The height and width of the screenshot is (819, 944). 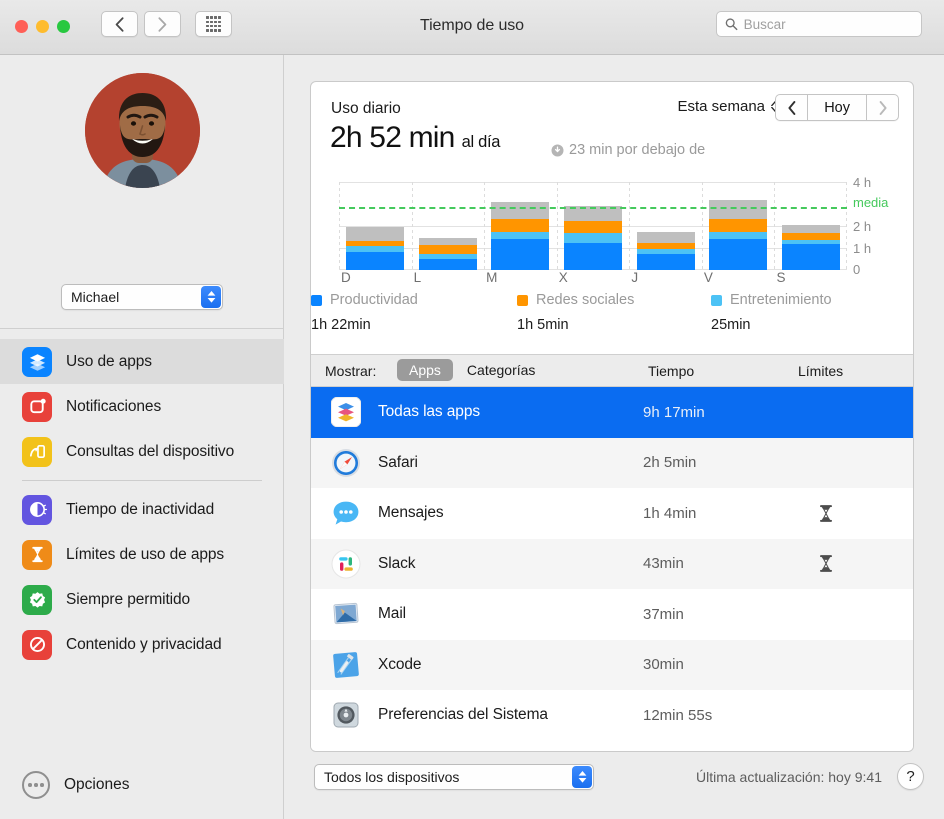 I want to click on range-select: Esta semana, so click(x=728, y=106).